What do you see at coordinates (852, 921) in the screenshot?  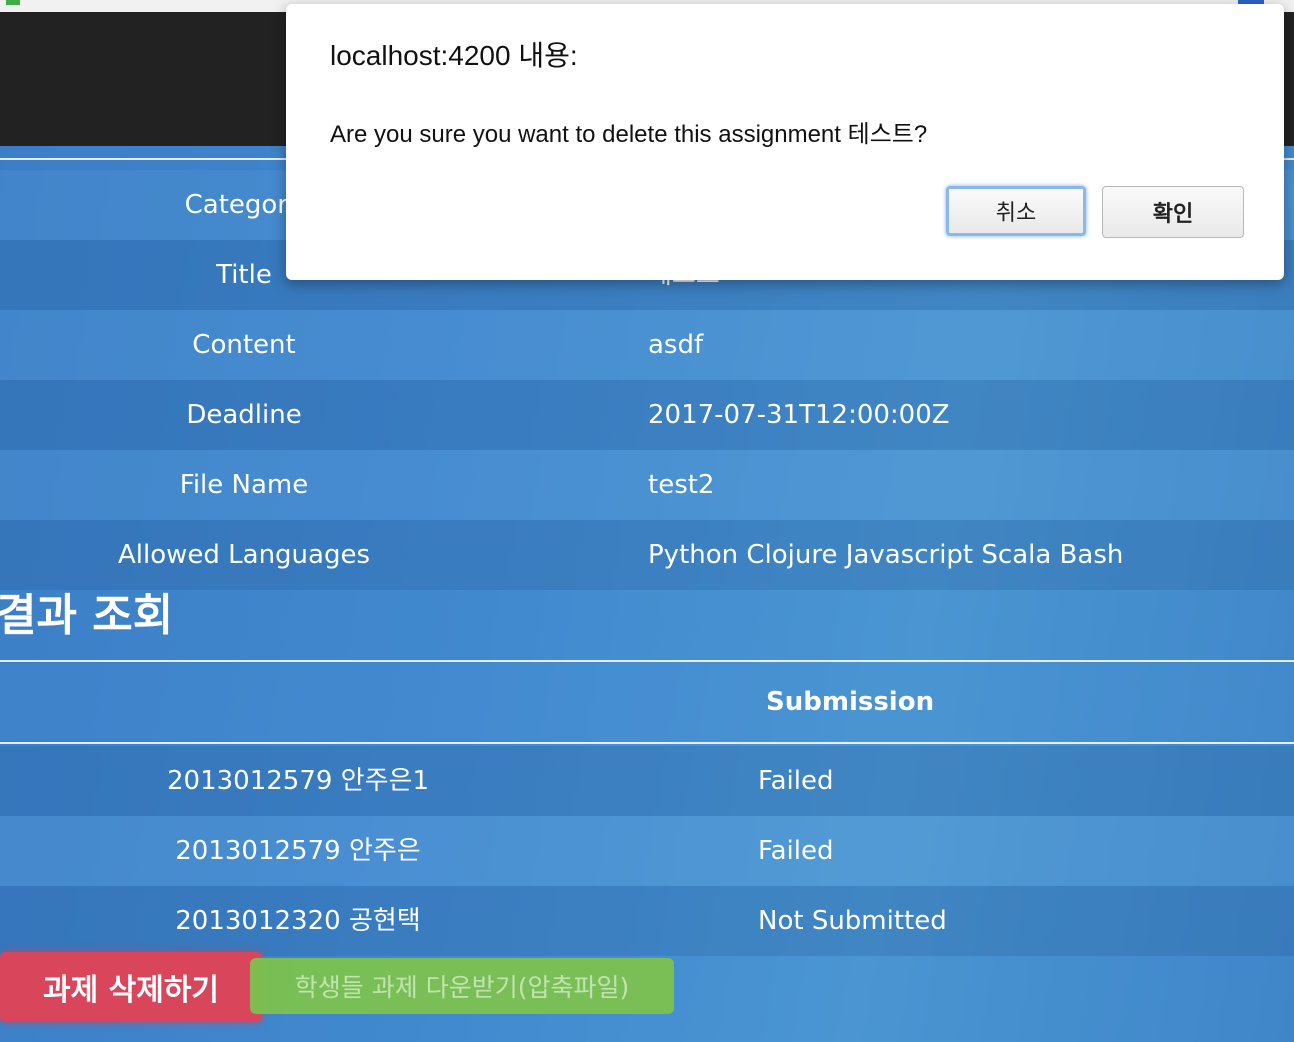 I see `submission-cell: Not Submitted` at bounding box center [852, 921].